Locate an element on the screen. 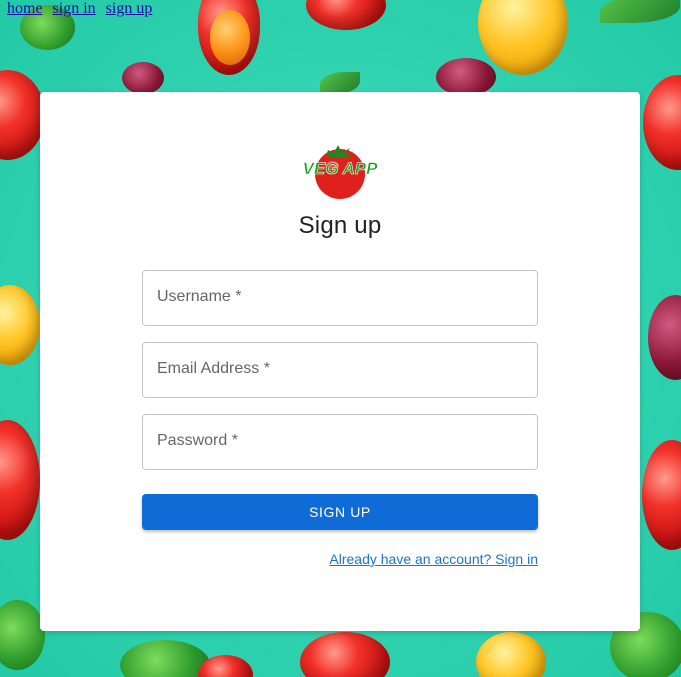  nav-link-sign-up: sign up is located at coordinates (129, 8).